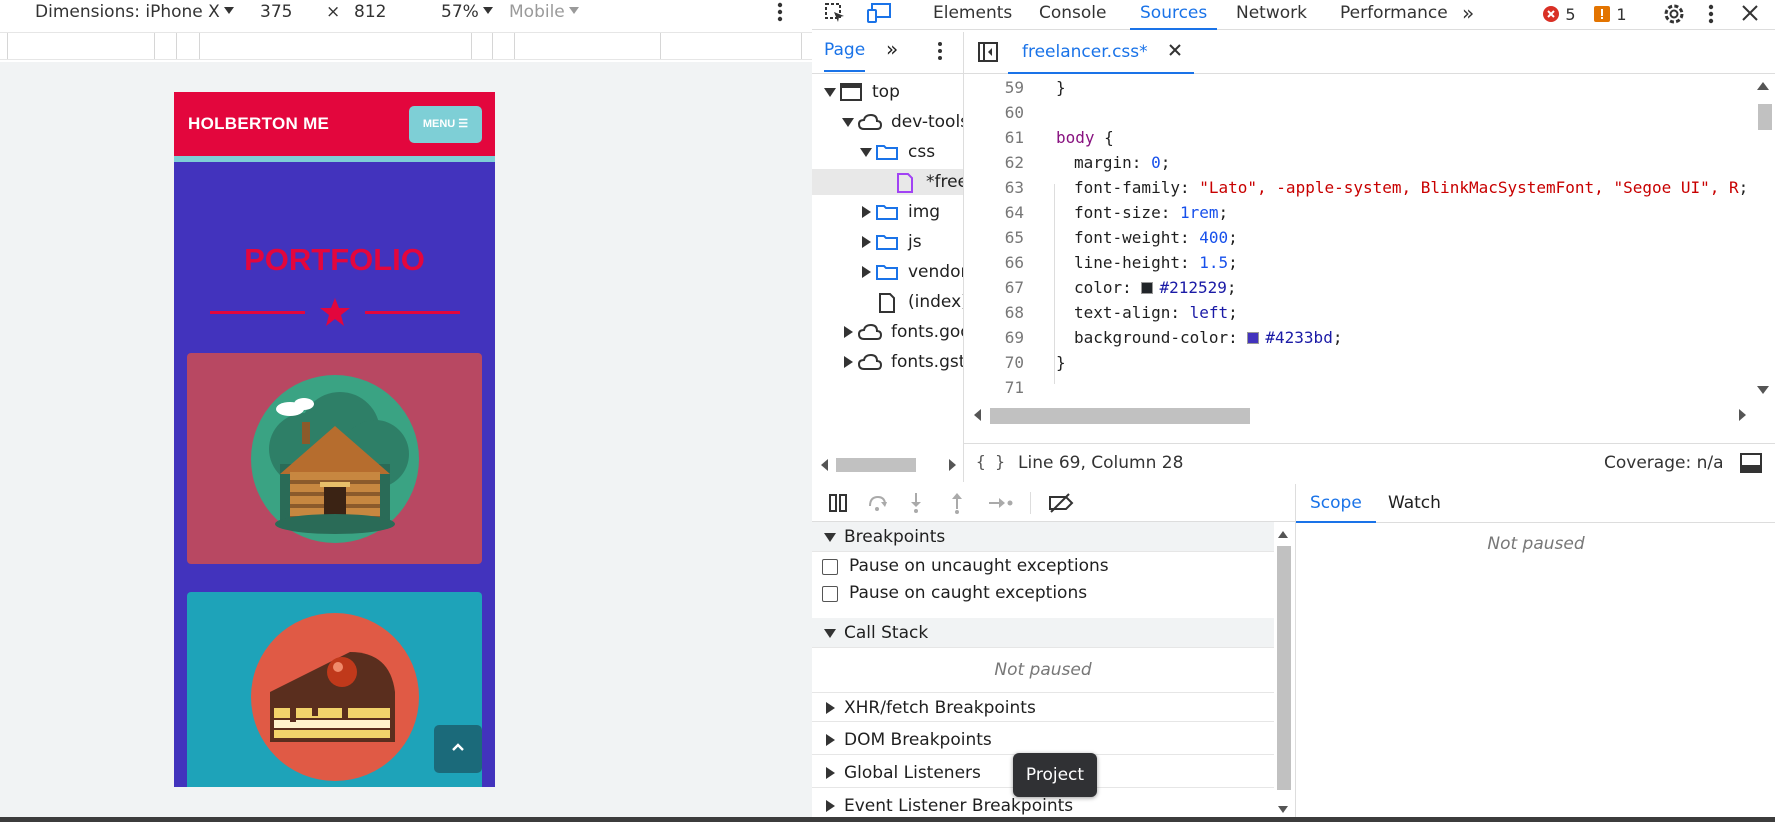  What do you see at coordinates (780, 12) in the screenshot?
I see `more-options-icon` at bounding box center [780, 12].